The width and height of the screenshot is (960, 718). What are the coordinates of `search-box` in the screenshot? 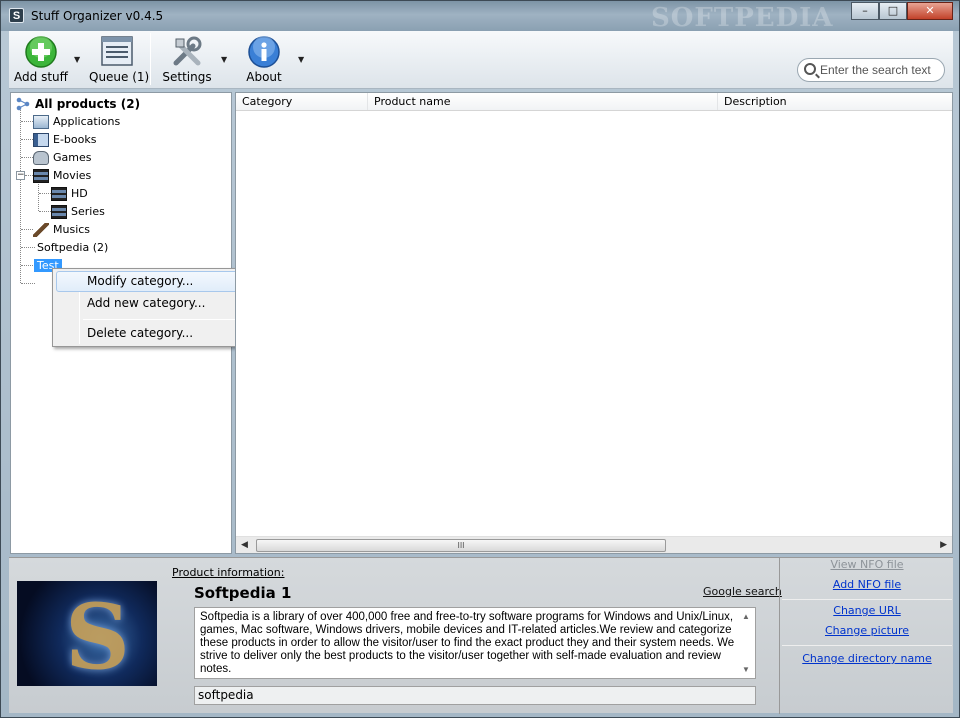 It's located at (871, 70).